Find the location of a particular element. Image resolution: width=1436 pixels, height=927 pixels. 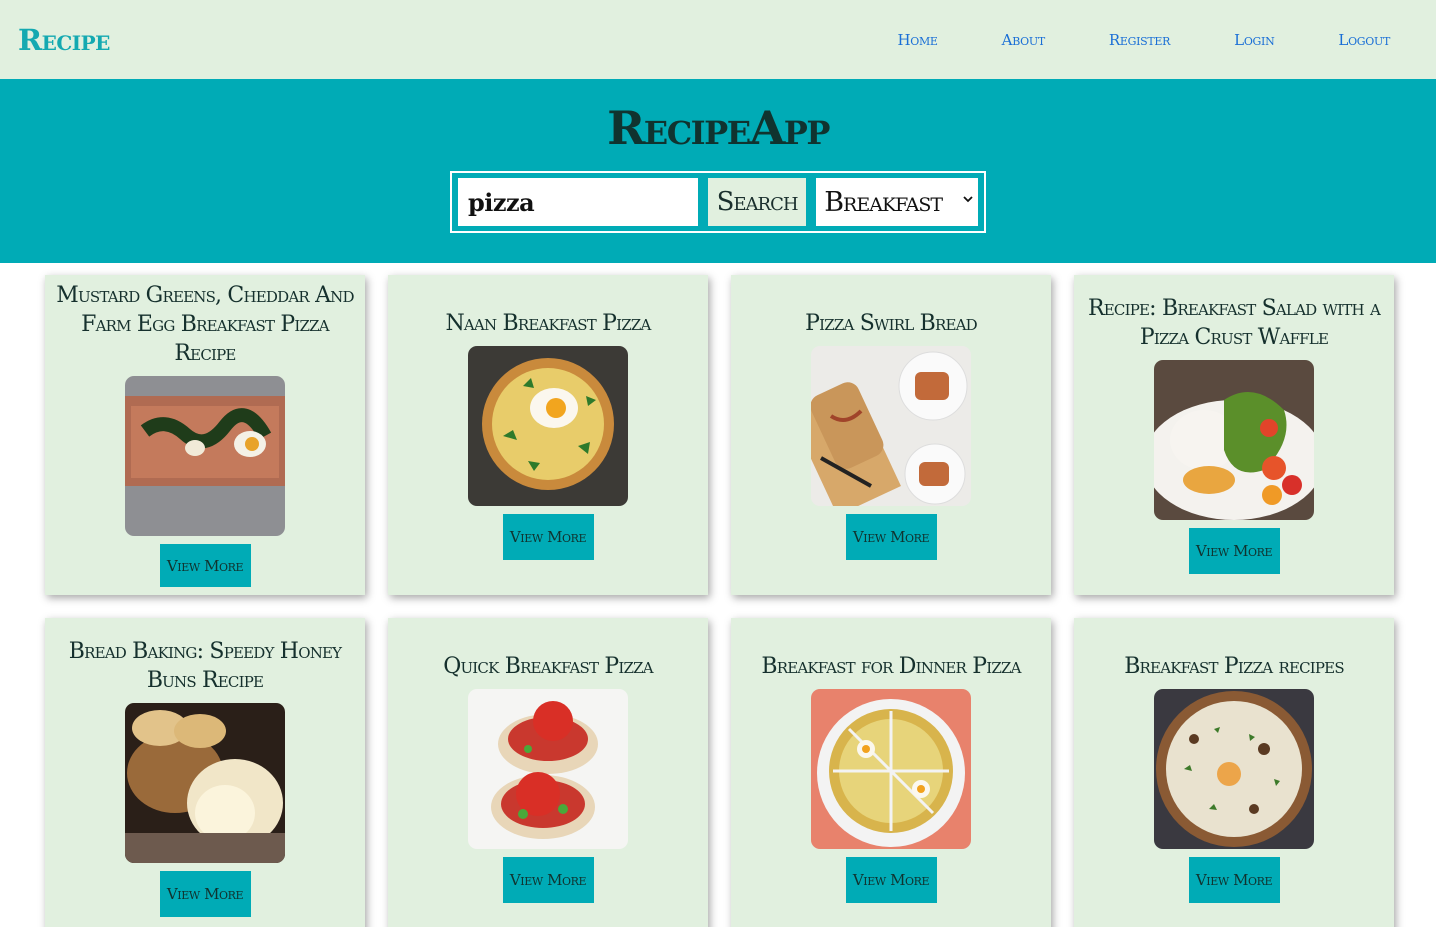

recipe-card: Breakfast for Dinner Pizza View More is located at coordinates (891, 772).